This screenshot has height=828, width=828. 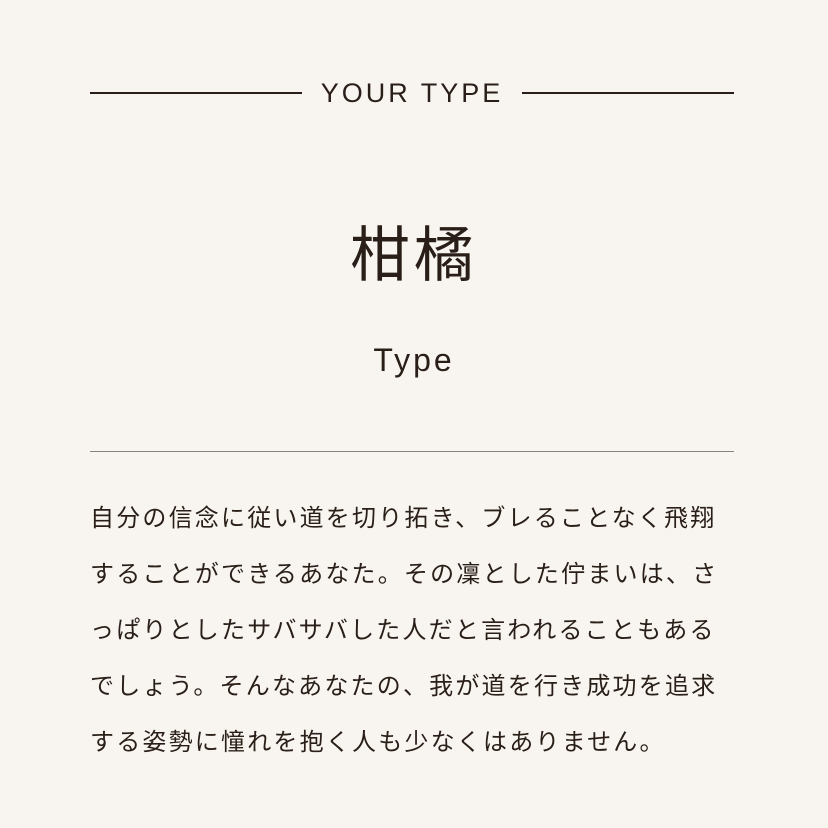 I want to click on header-rule-right, so click(x=627, y=93).